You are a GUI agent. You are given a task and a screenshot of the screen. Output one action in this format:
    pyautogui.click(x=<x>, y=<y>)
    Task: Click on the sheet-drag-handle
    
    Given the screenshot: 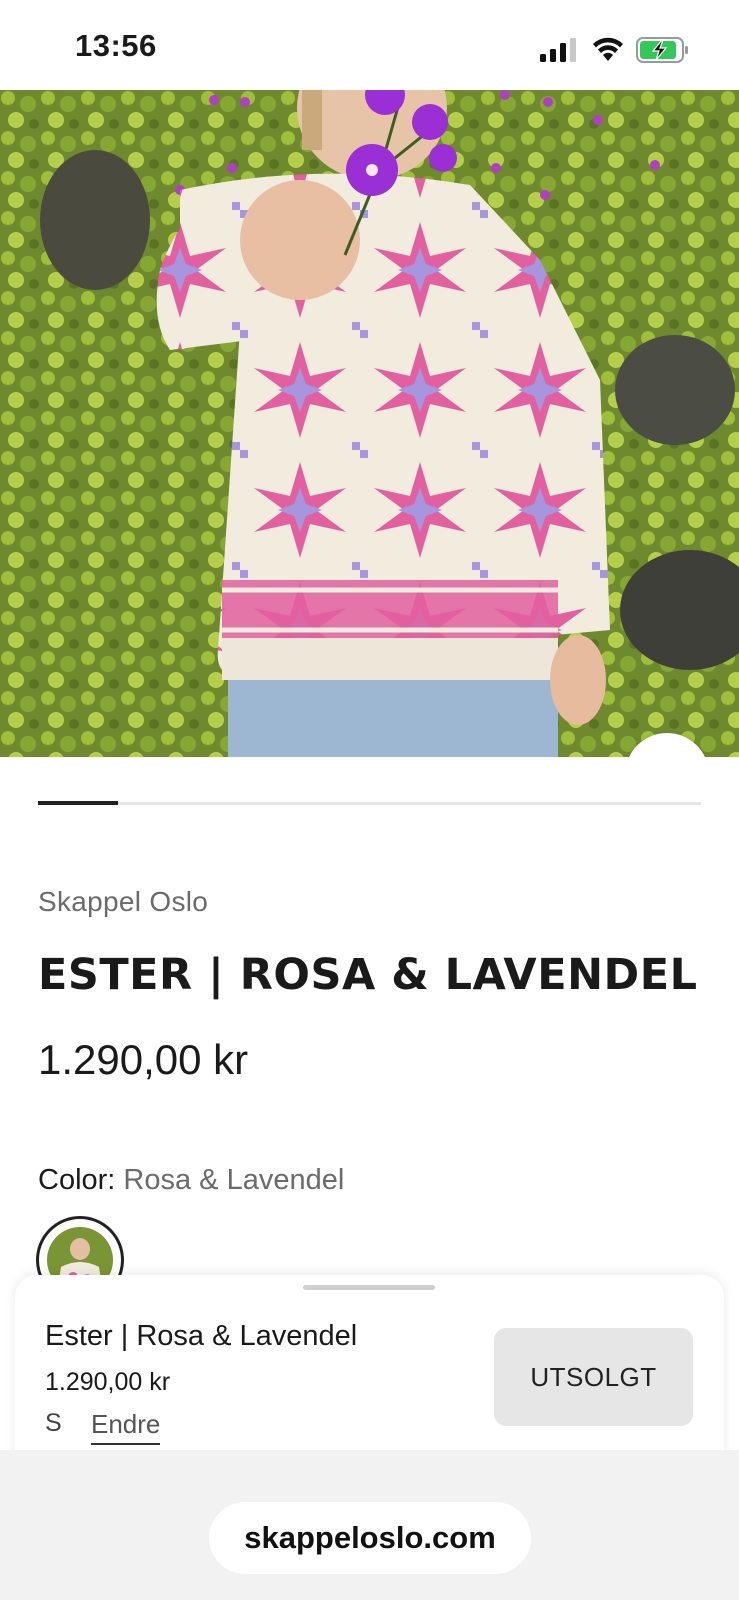 What is the action you would take?
    pyautogui.click(x=369, y=1287)
    